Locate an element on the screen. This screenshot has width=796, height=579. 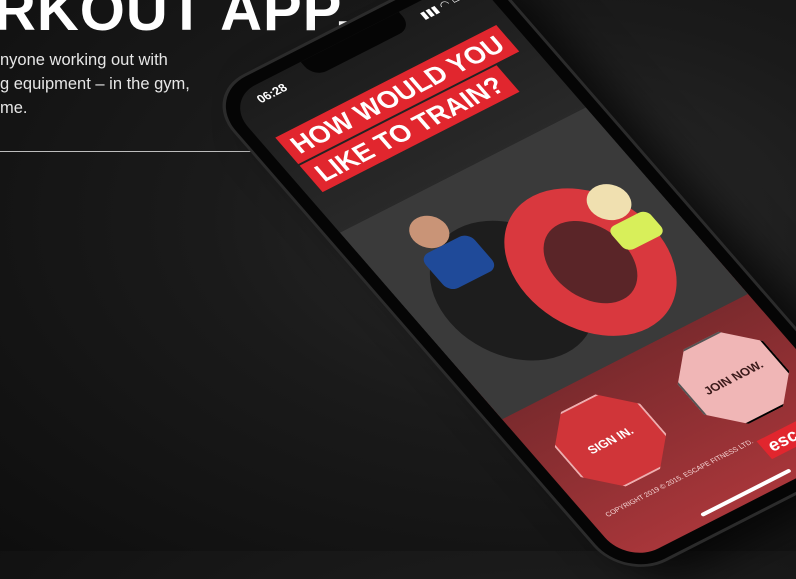
promo-headline: RKOUT APP. is located at coordinates (176, 21).